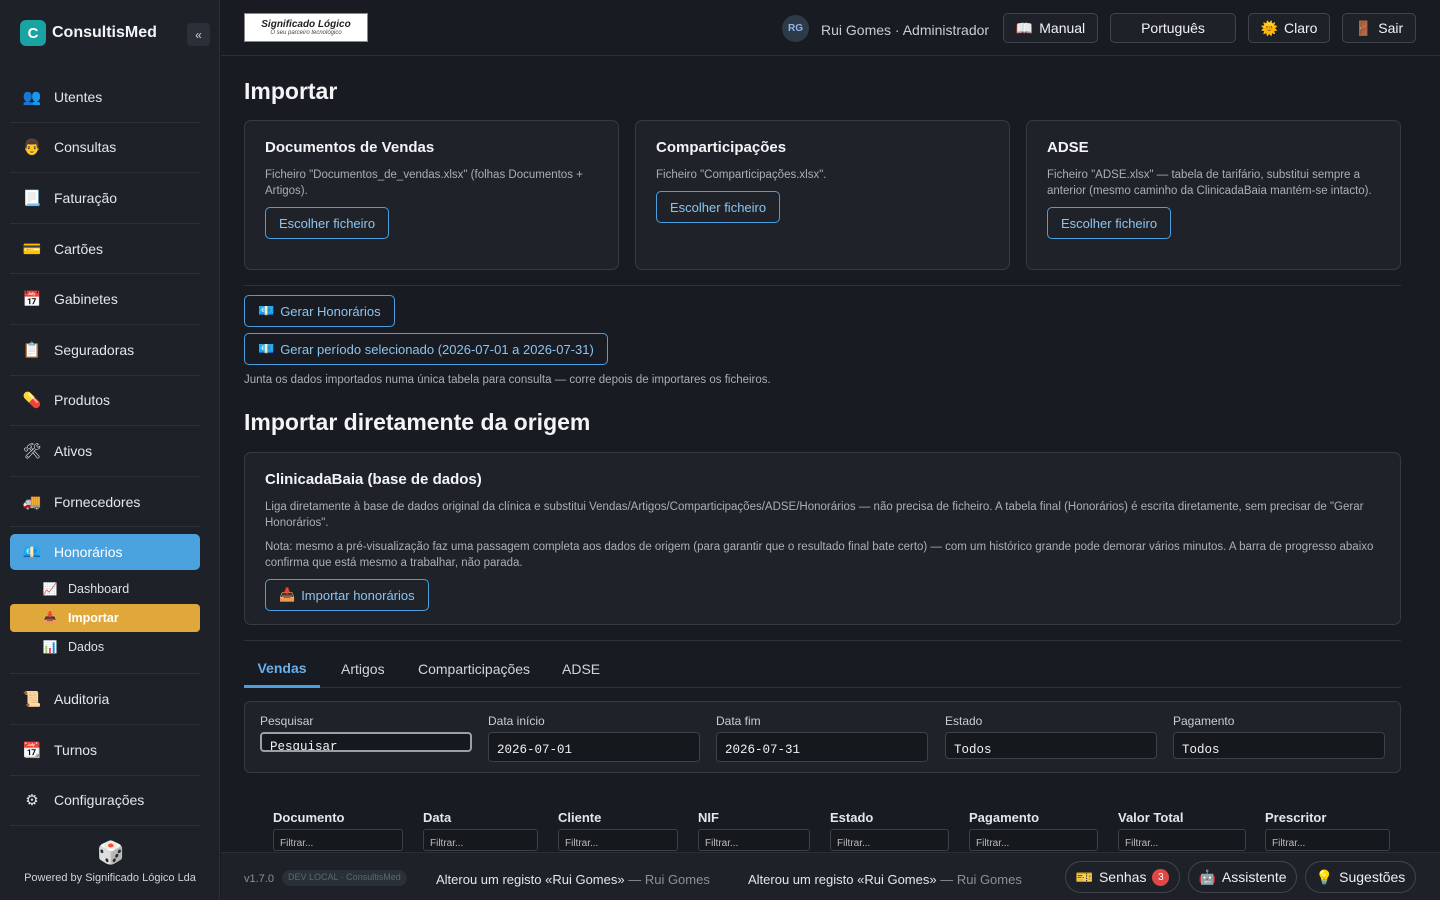 The image size is (1440, 900). What do you see at coordinates (1242, 877) in the screenshot?
I see `assistant-button: 🤖 Assistente` at bounding box center [1242, 877].